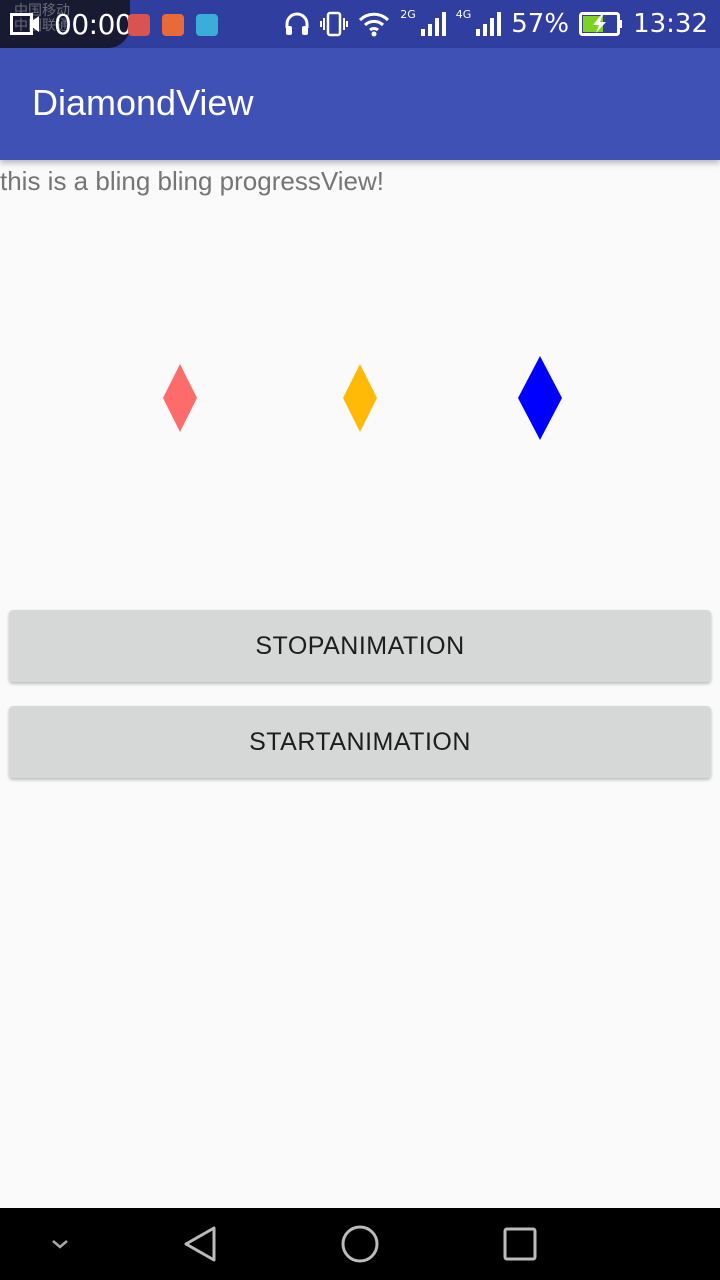 Image resolution: width=720 pixels, height=1280 pixels. I want to click on screen-recorder-indicator: 中国移动 中国联通 00:00, so click(66, 24).